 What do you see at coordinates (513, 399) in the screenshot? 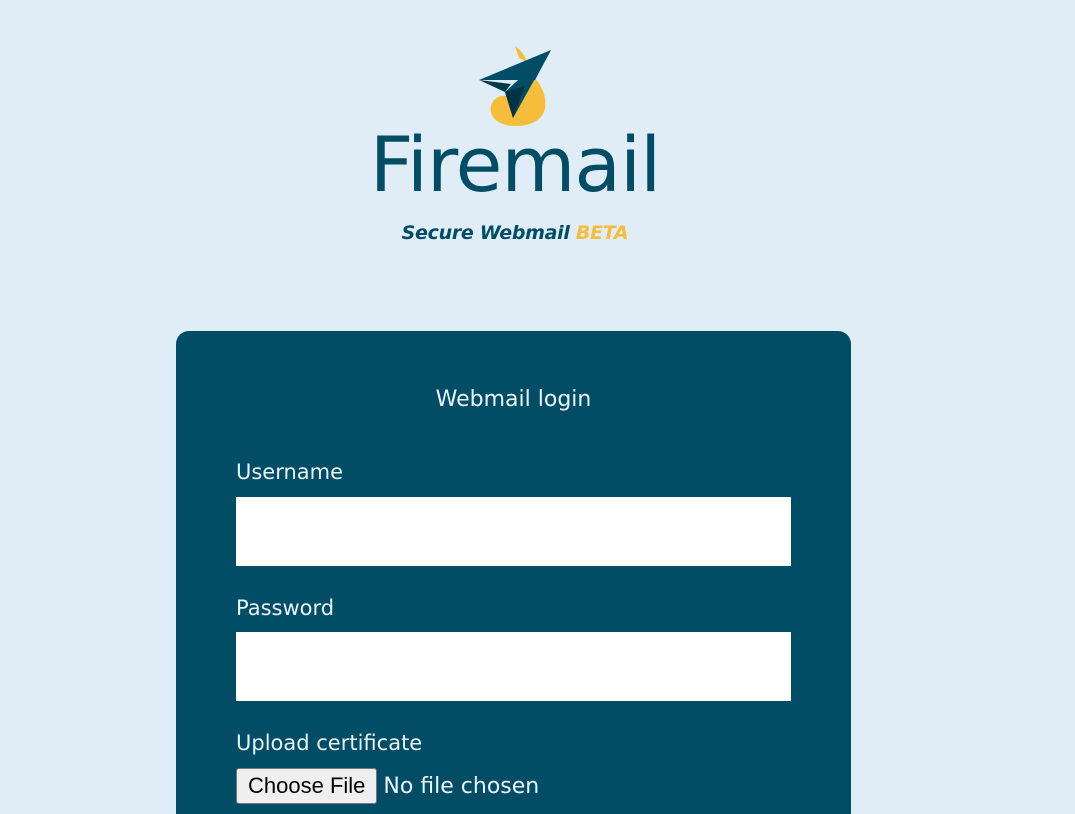
I see `login-title: Webmail login` at bounding box center [513, 399].